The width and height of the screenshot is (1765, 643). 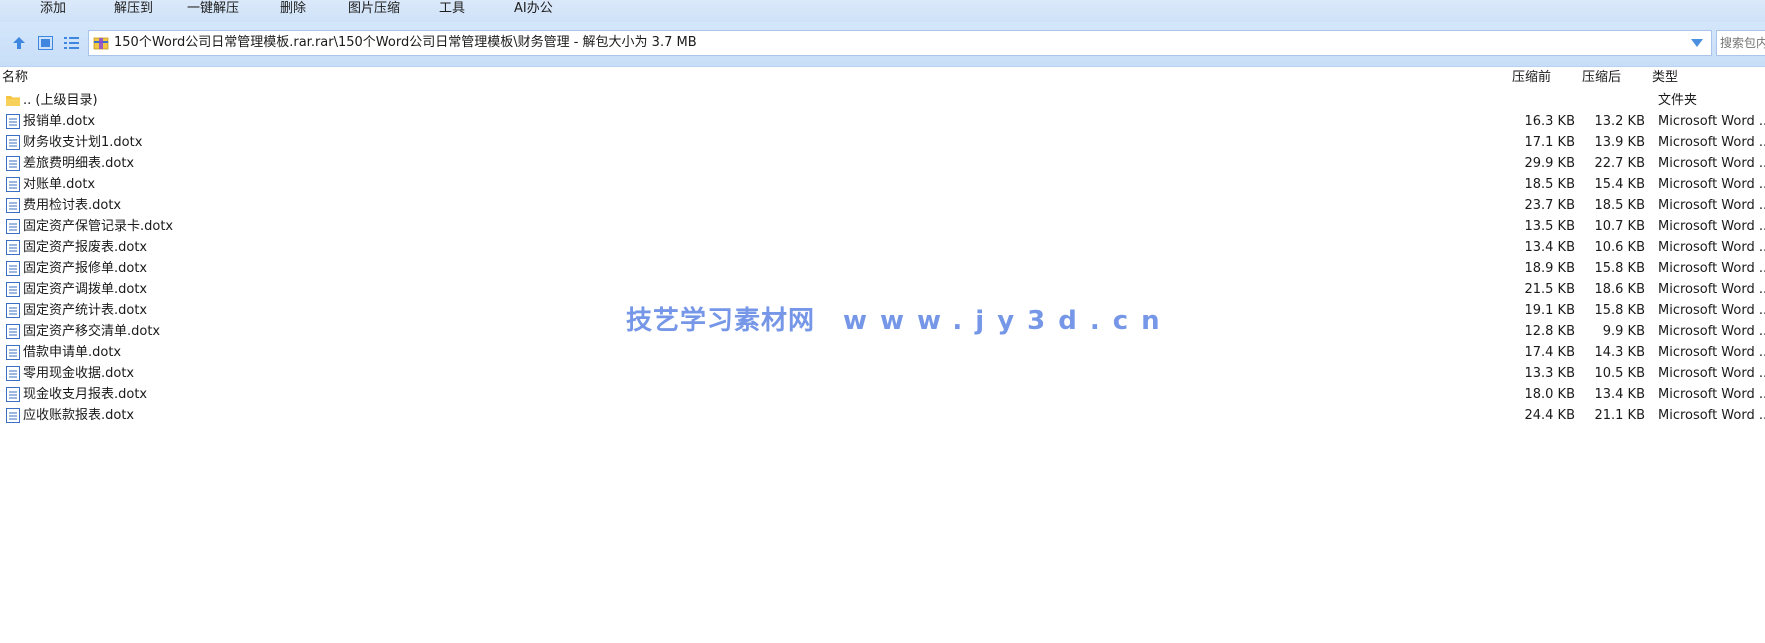 I want to click on column-header-name: 名称, so click(x=15, y=78).